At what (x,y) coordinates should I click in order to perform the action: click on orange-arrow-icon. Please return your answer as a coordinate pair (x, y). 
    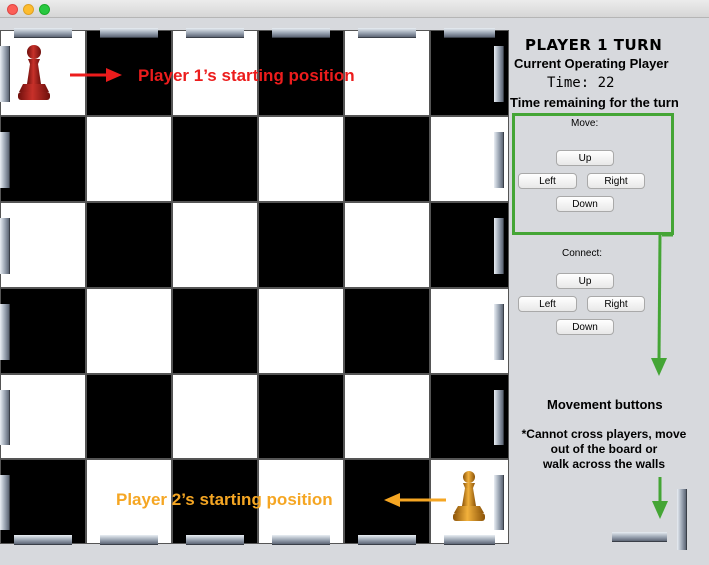
    Looking at the image, I should click on (415, 500).